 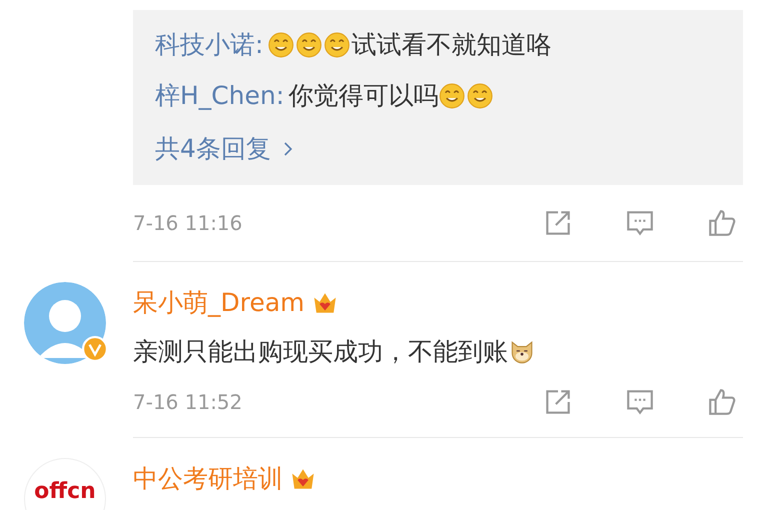 What do you see at coordinates (219, 302) in the screenshot?
I see `username: 呆小萌_Dream` at bounding box center [219, 302].